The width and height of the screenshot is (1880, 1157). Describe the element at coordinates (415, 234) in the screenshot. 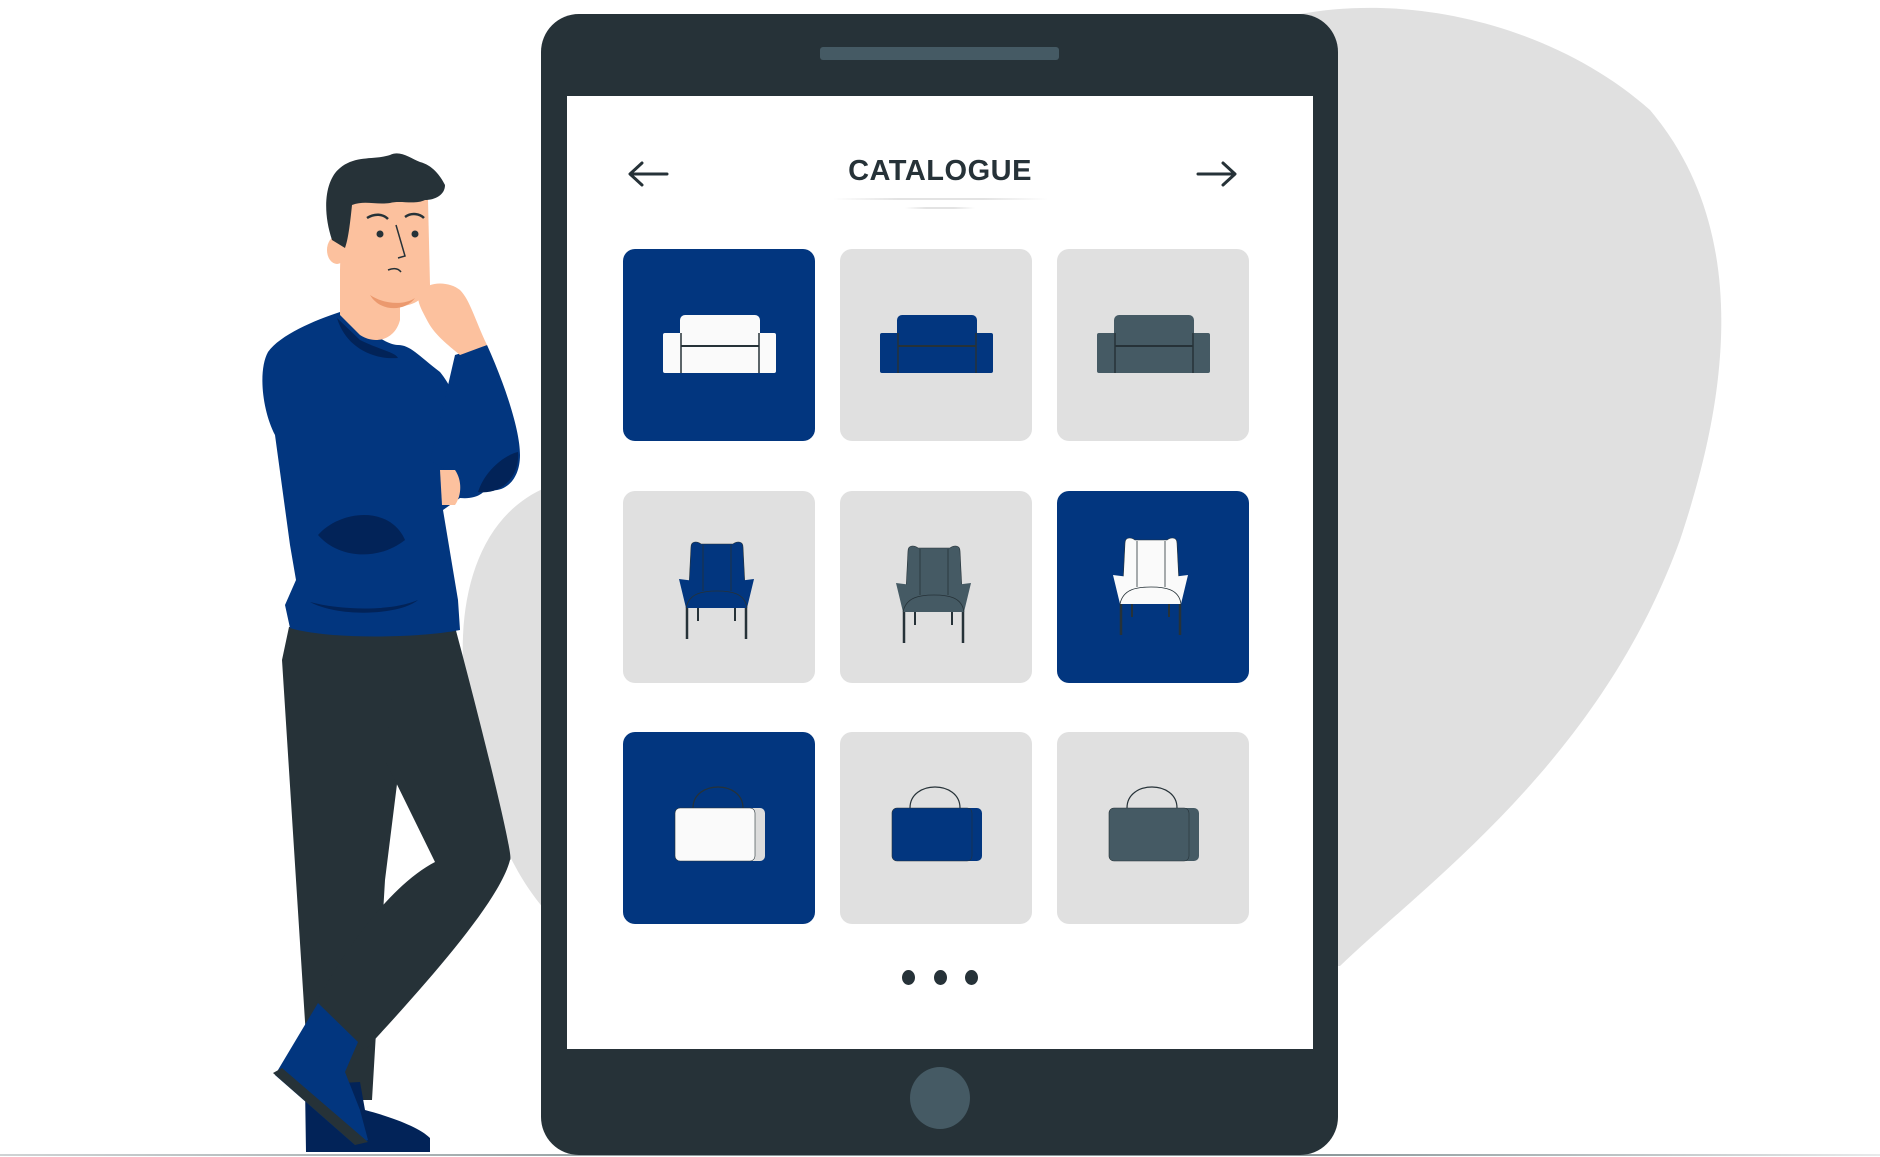

I see `person-eye-right` at that location.